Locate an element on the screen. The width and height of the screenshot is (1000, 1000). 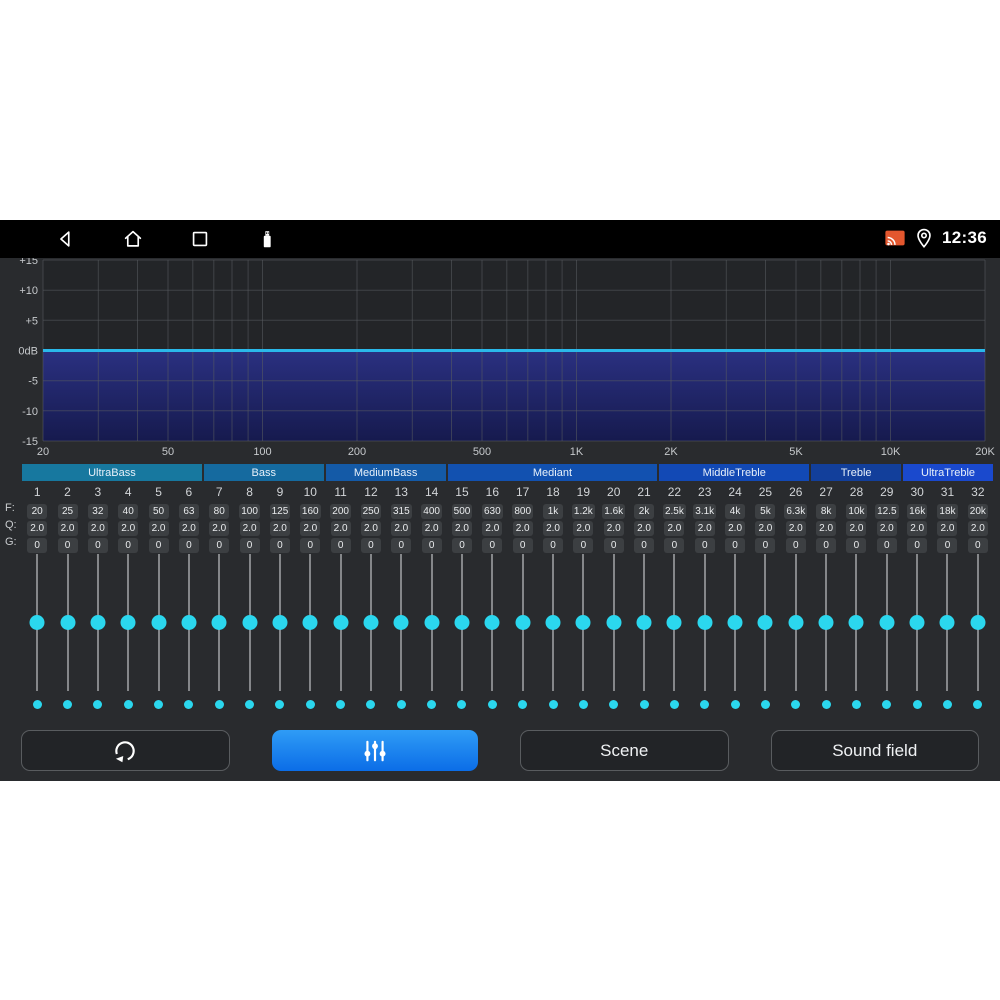
f-value-chip: 20 is located at coordinates (37, 511).